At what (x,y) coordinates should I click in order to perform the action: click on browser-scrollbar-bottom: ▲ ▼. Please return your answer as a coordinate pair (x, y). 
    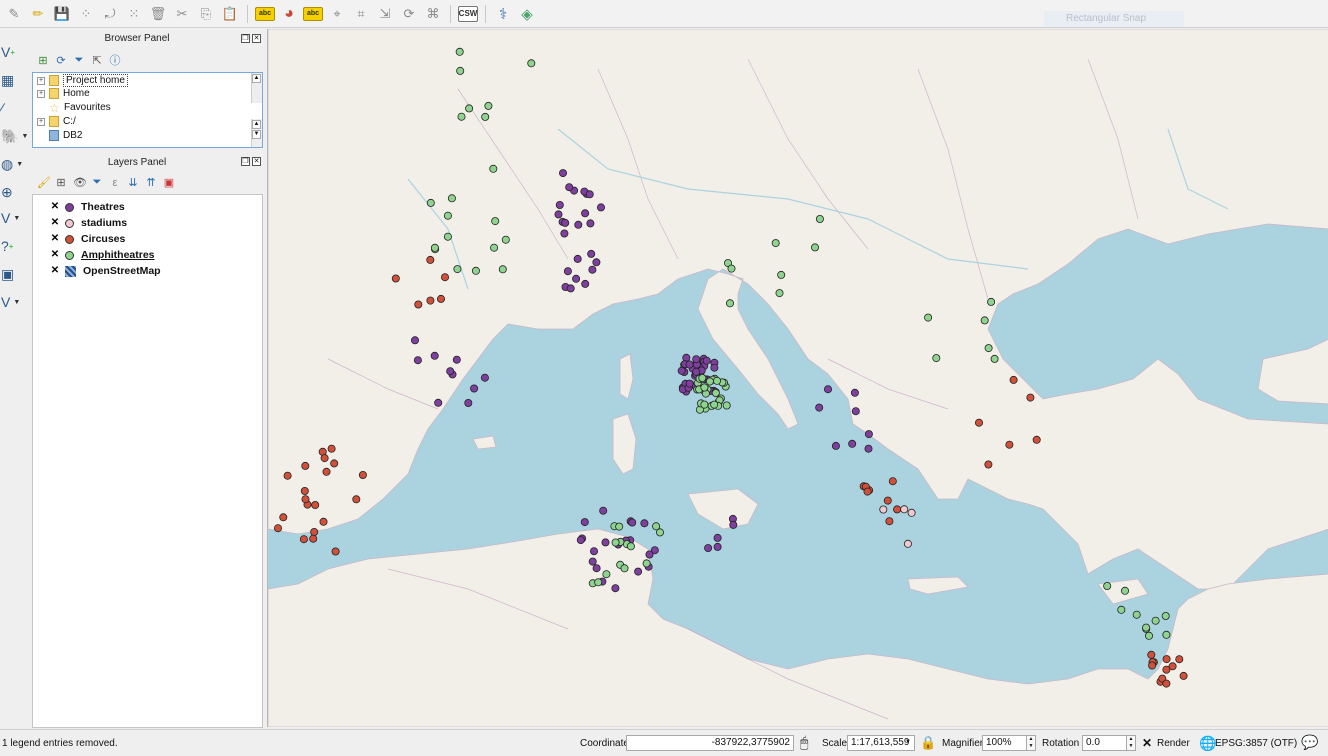
    Looking at the image, I should click on (256, 133).